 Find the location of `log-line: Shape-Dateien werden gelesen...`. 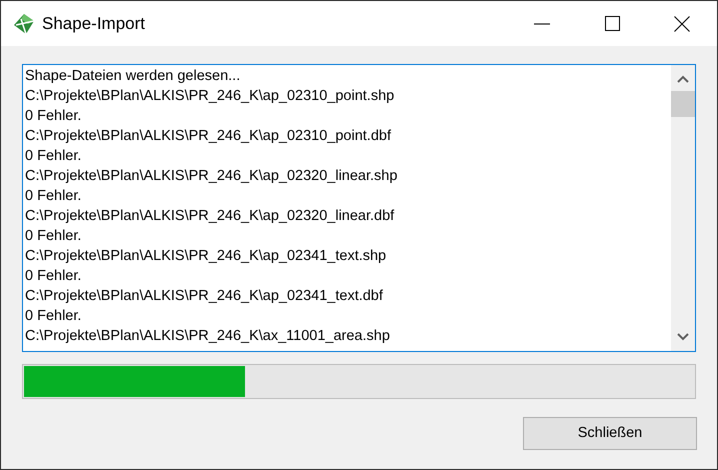

log-line: Shape-Dateien werden gelesen... is located at coordinates (132, 76).